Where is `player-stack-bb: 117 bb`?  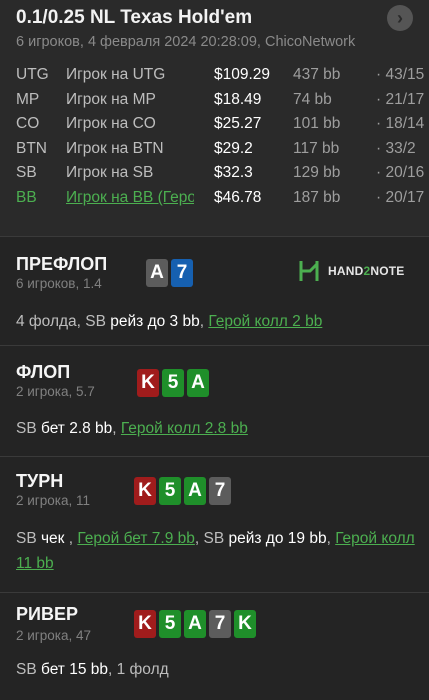 player-stack-bb: 117 bb is located at coordinates (316, 148).